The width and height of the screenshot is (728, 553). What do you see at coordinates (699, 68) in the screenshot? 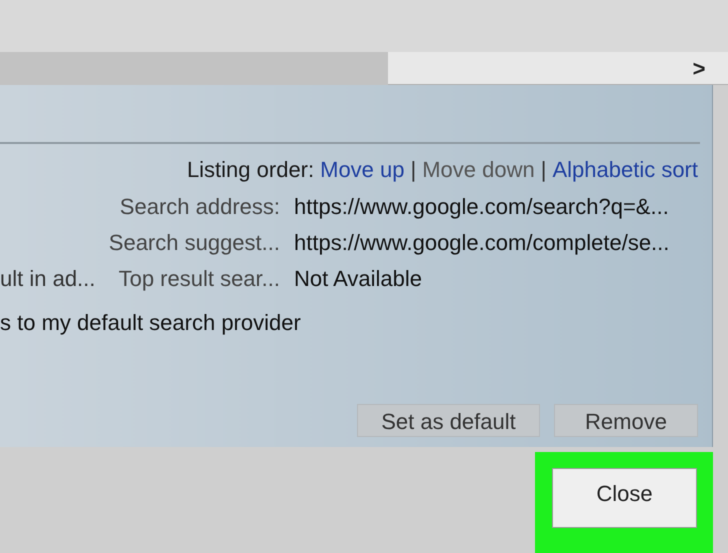
I see `scroll-right-button: >` at bounding box center [699, 68].